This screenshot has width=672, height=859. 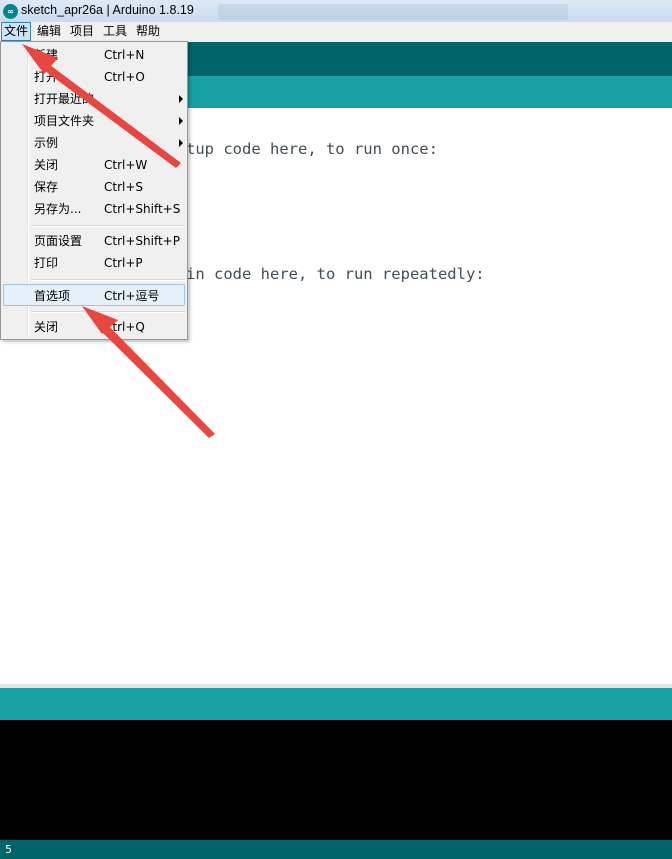 I want to click on arduino-logo-icon: ∞, so click(x=10, y=11).